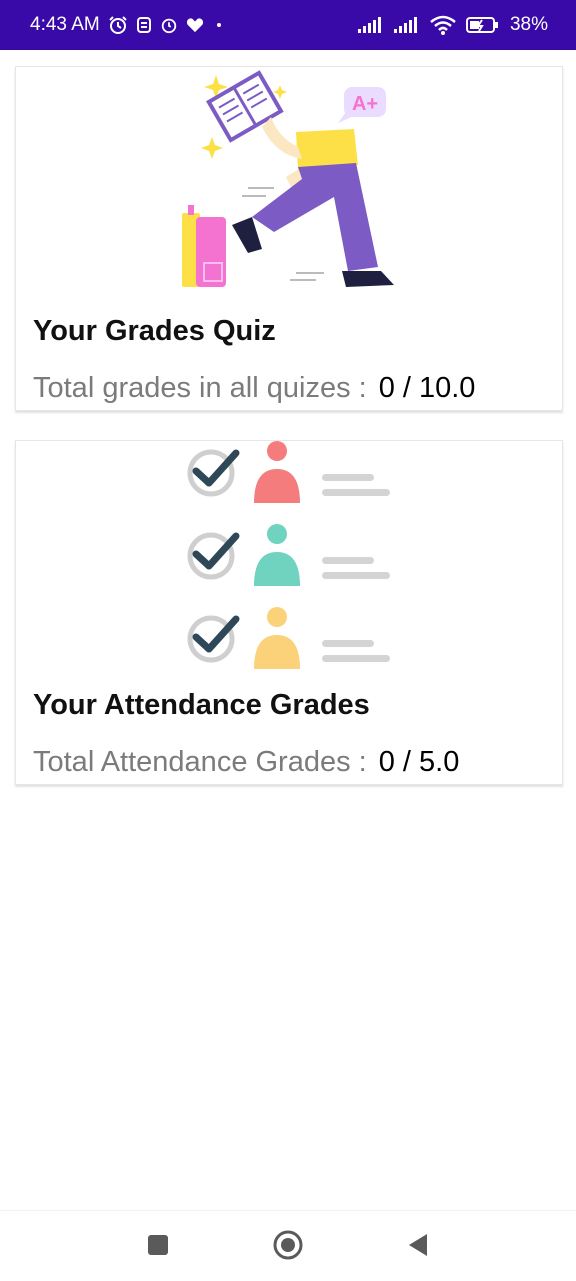 The height and width of the screenshot is (1281, 576). I want to click on recents-button, so click(158, 1245).